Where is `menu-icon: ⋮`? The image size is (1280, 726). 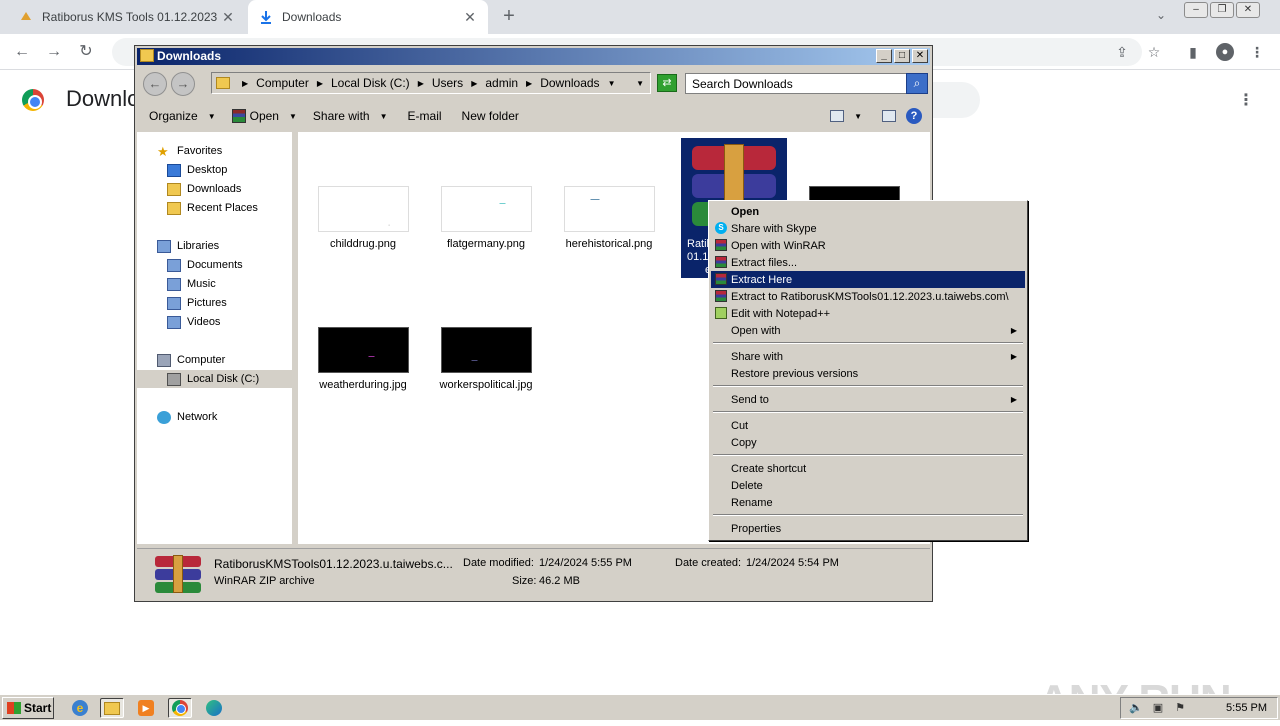
menu-icon: ⋮ is located at coordinates (1257, 52).